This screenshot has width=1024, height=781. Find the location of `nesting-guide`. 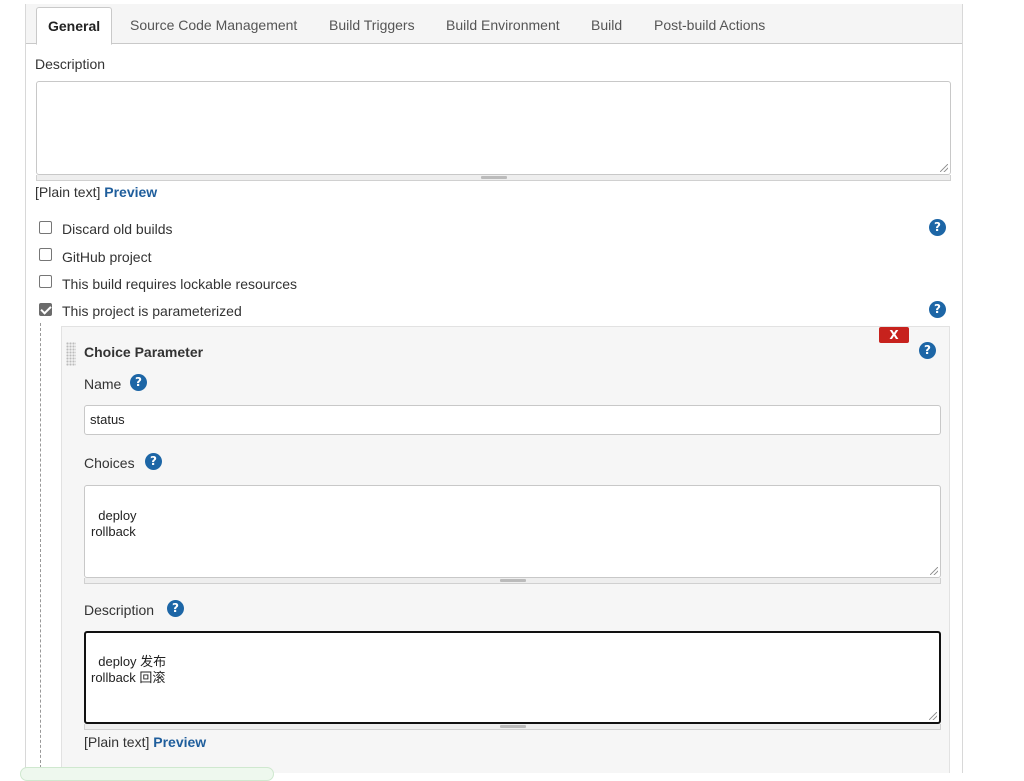

nesting-guide is located at coordinates (40, 548).